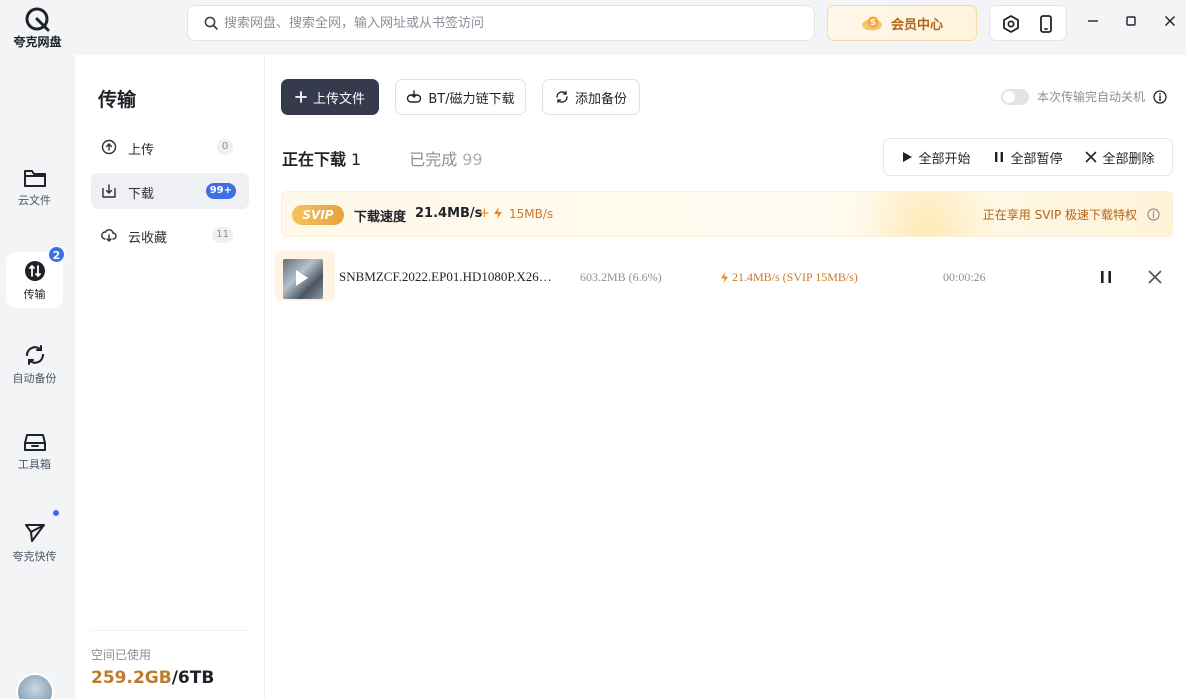  What do you see at coordinates (211, 23) in the screenshot?
I see `search-icon` at bounding box center [211, 23].